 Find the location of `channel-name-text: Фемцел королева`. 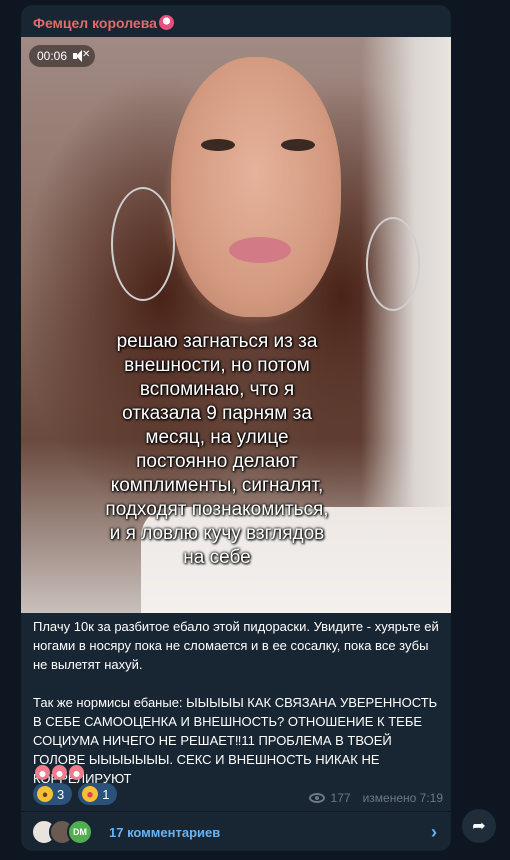

channel-name-text: Фемцел королева is located at coordinates (95, 23).